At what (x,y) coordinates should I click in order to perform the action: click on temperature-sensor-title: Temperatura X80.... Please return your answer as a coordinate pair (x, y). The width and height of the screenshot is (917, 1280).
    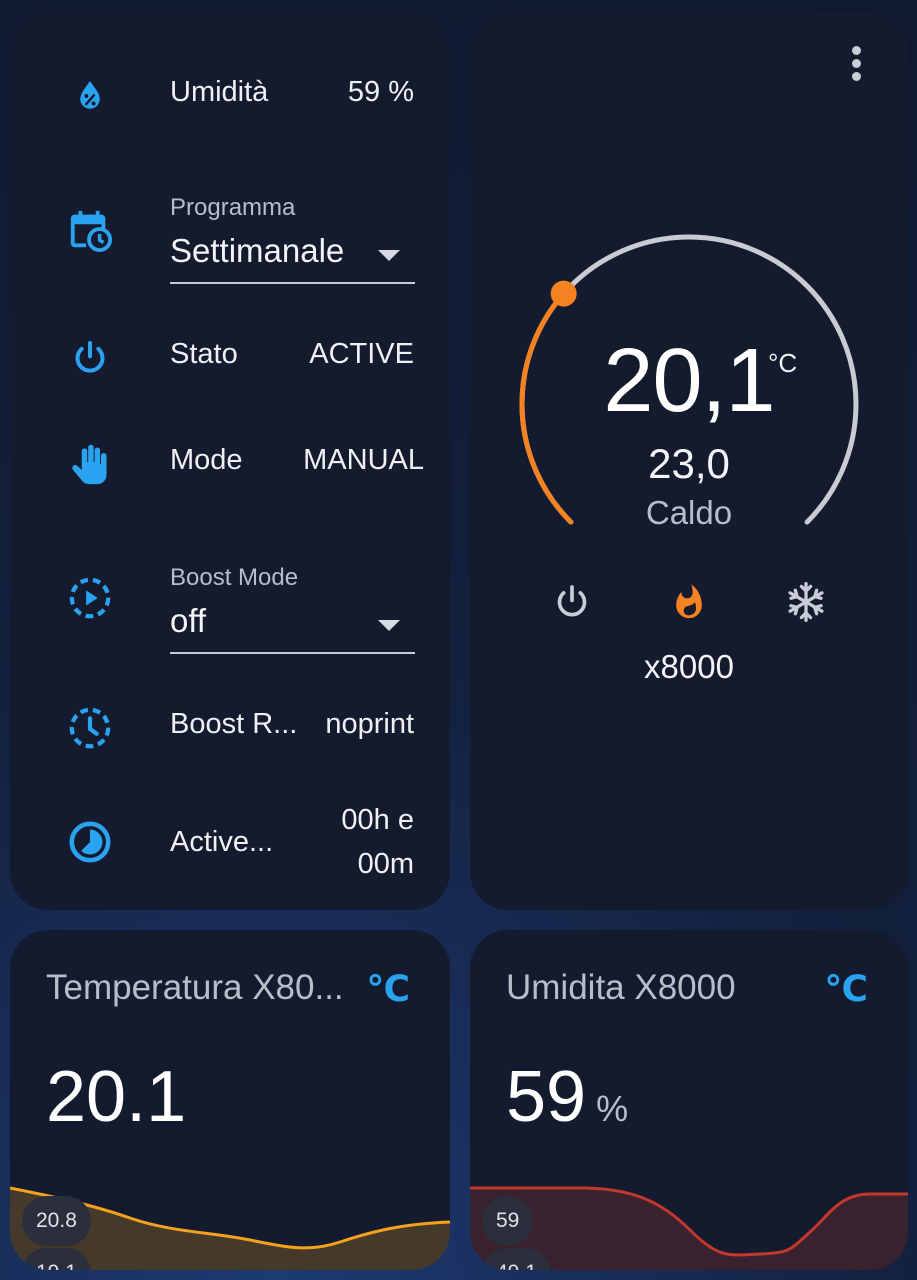
    Looking at the image, I should click on (195, 987).